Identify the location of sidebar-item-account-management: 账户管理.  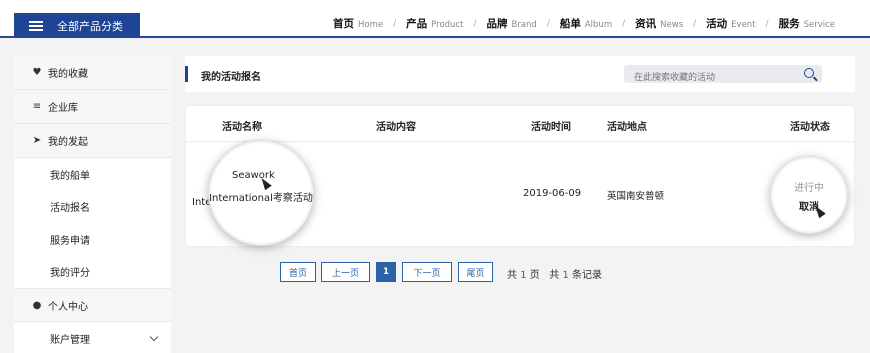
(92, 337).